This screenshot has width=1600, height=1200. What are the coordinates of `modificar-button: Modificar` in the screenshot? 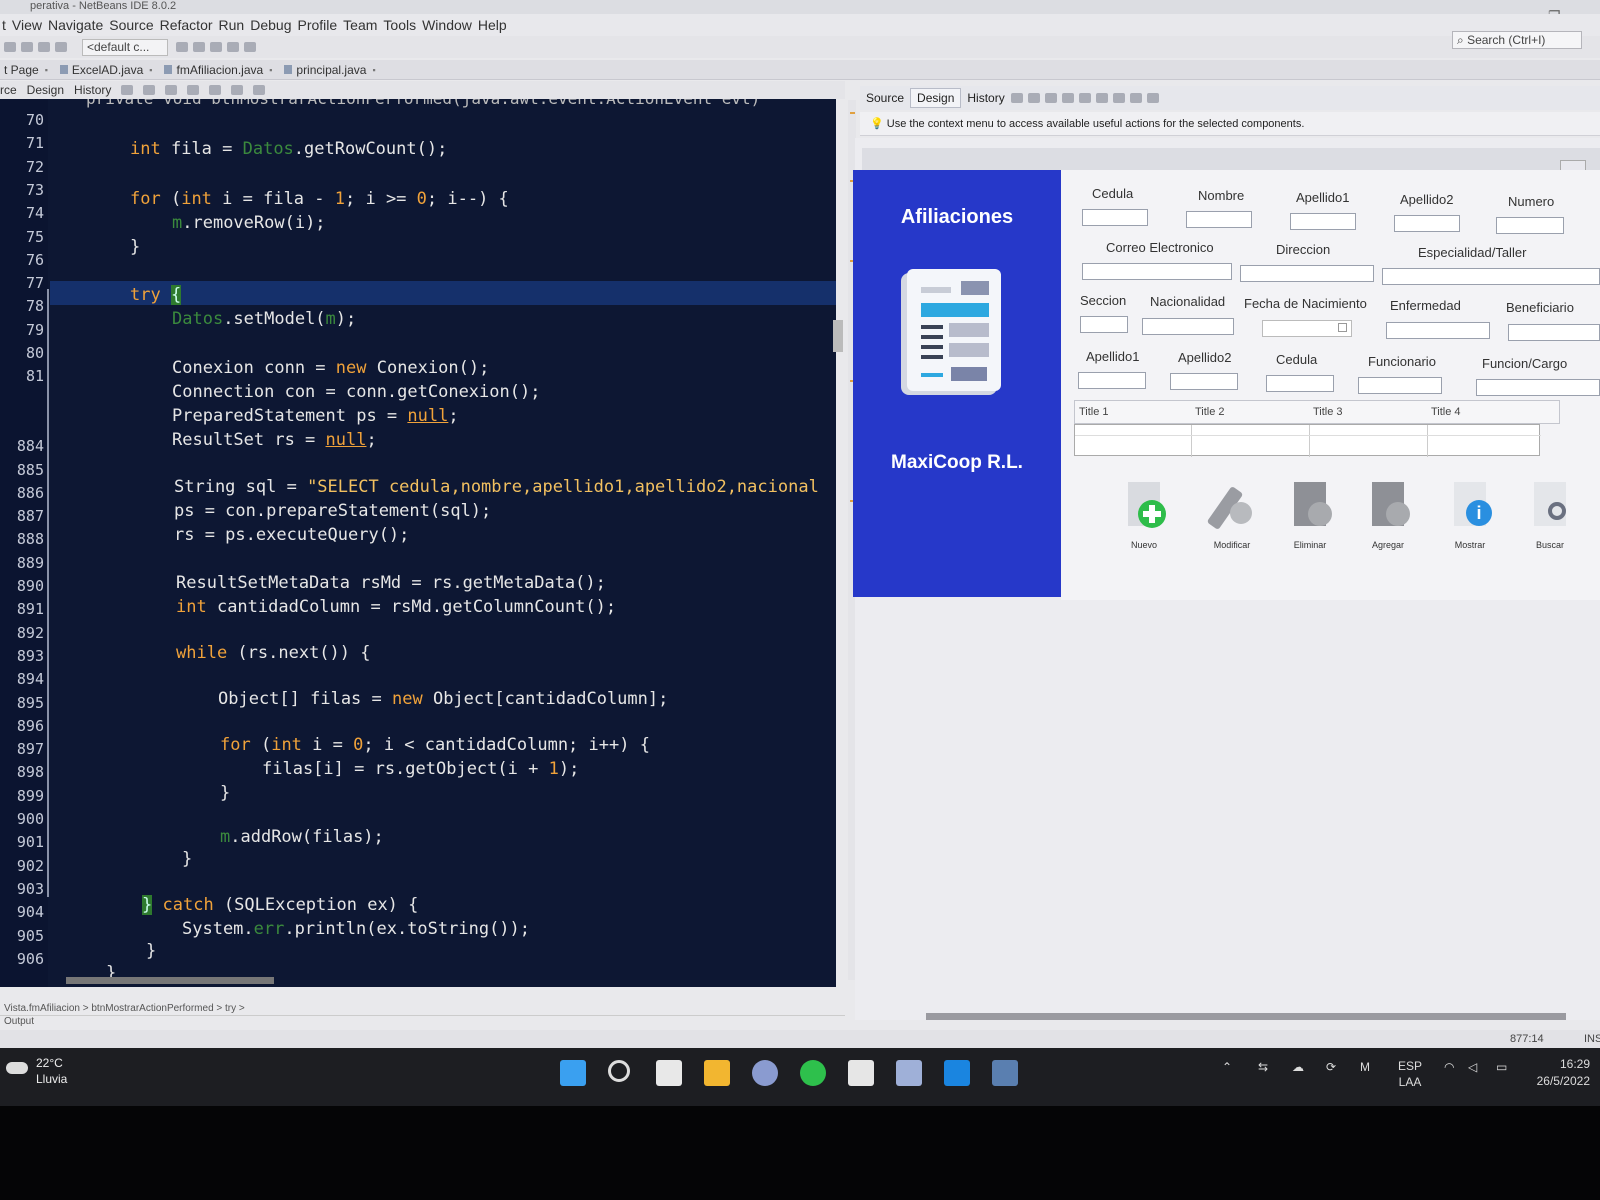 It's located at (1232, 514).